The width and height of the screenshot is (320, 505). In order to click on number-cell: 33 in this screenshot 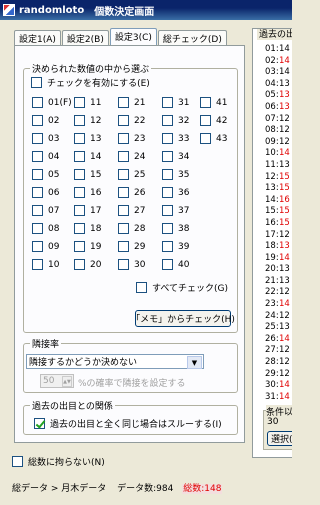, I will do `click(175, 138)`.